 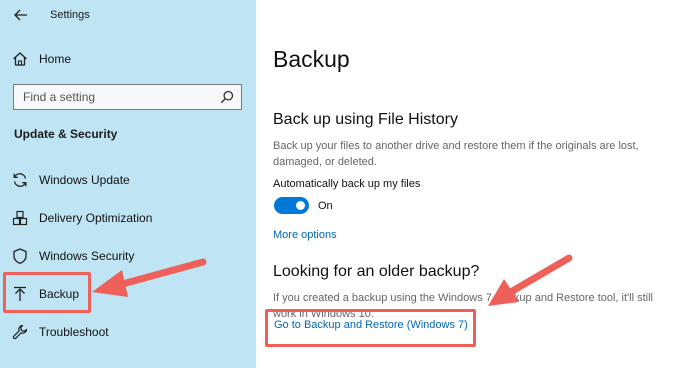 I want to click on auto-backup-toggle, so click(x=291, y=205).